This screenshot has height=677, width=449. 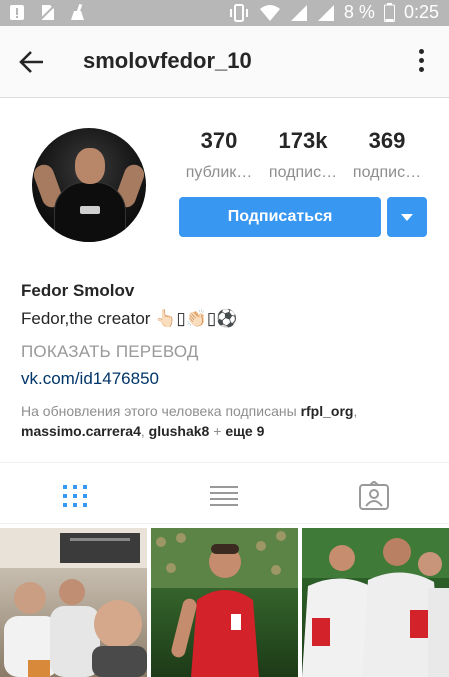 I want to click on stat-followers-count: 173k, so click(x=303, y=140).